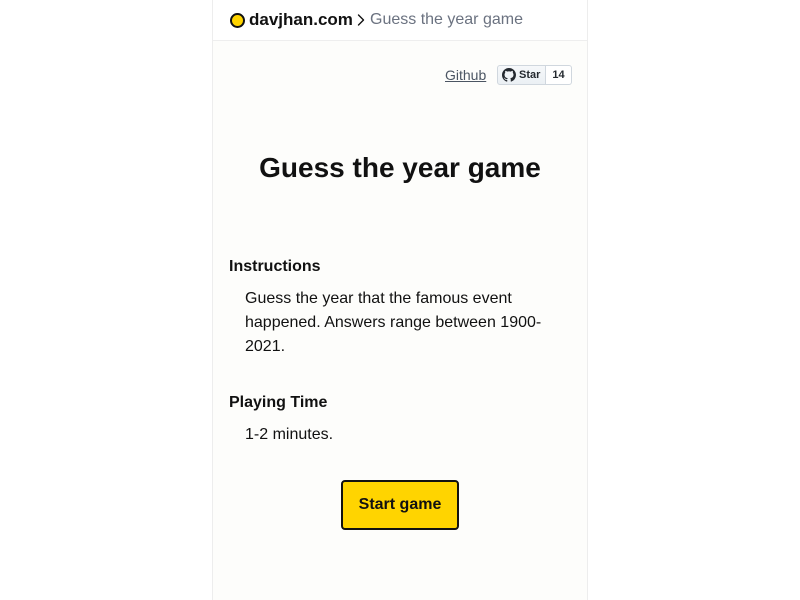 This screenshot has width=800, height=600. What do you see at coordinates (530, 75) in the screenshot?
I see `star-label: Star` at bounding box center [530, 75].